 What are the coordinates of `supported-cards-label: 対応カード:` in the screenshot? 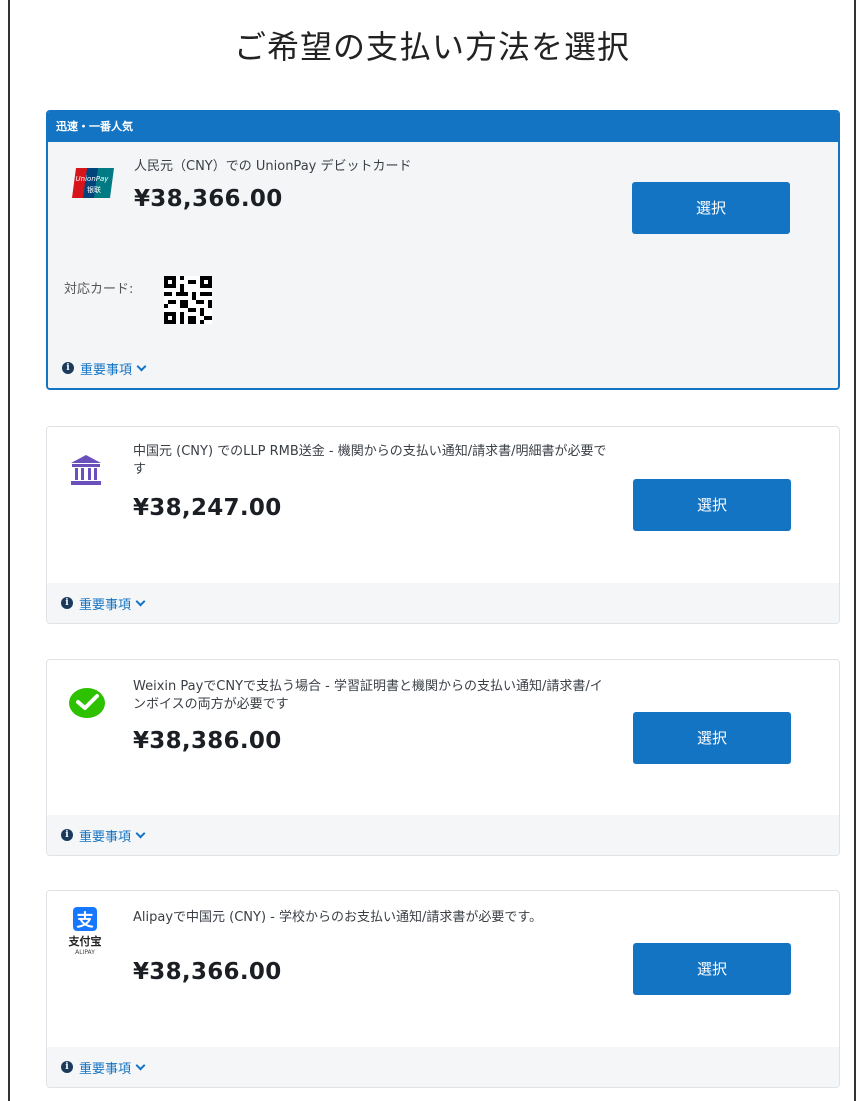 It's located at (99, 289).